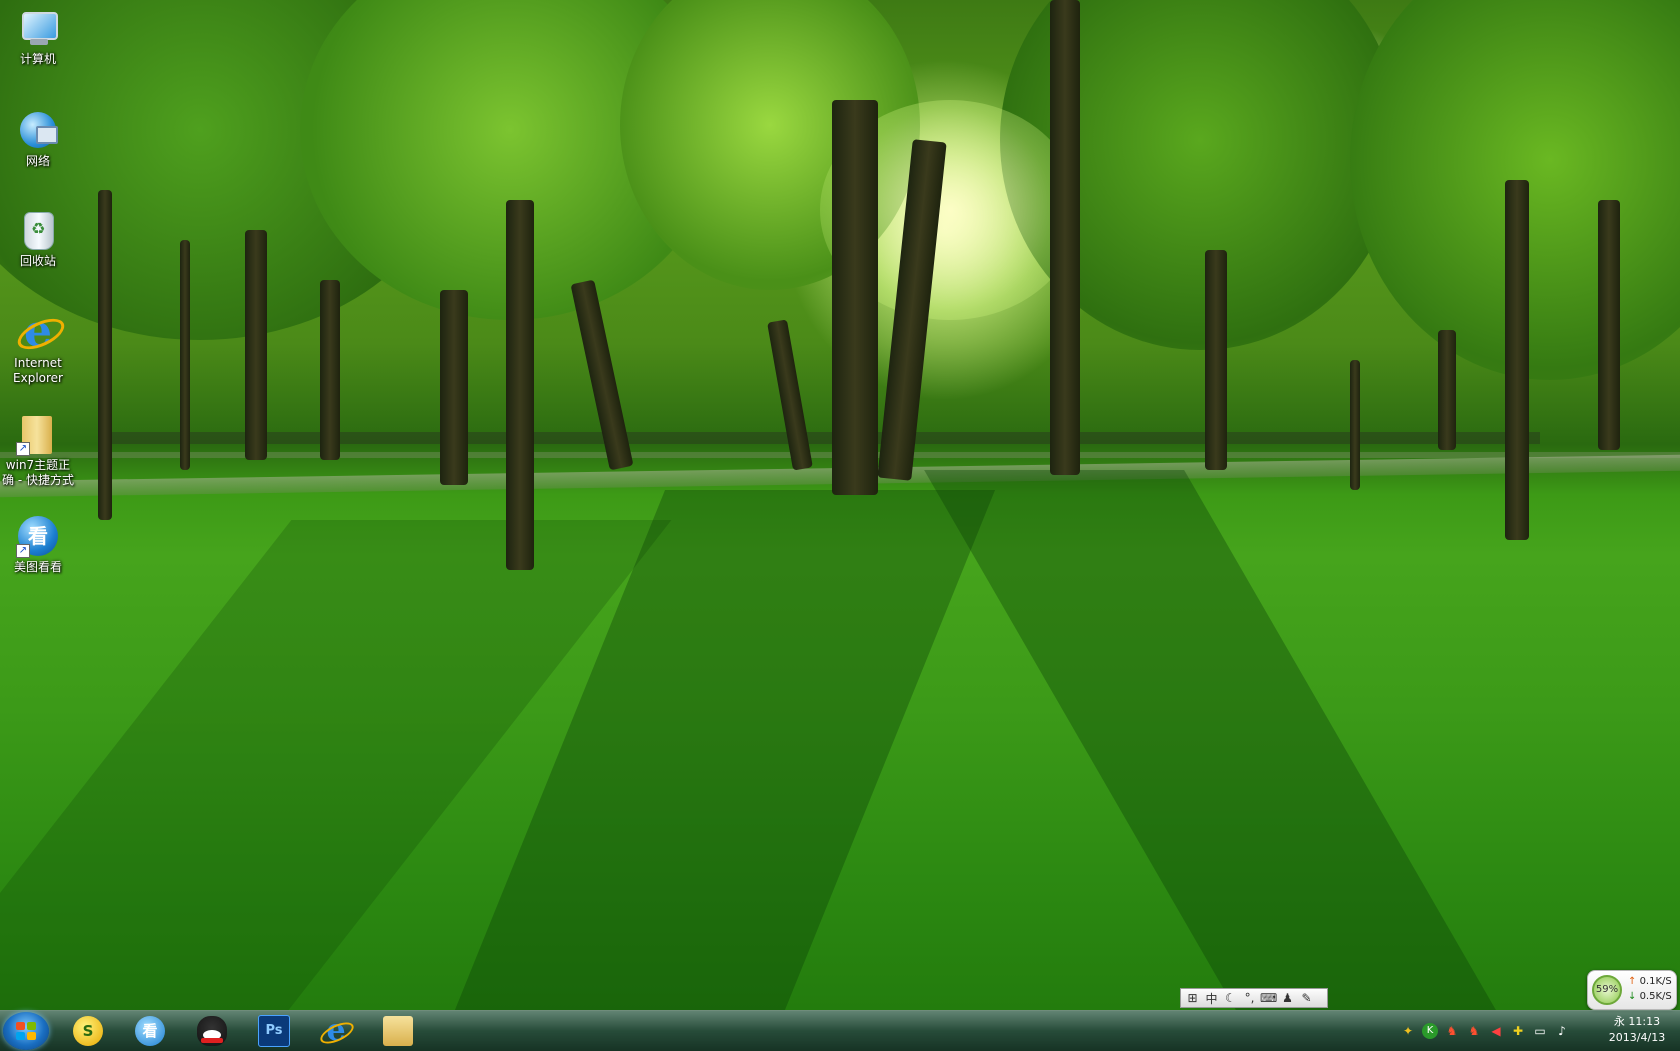 Image resolution: width=1680 pixels, height=1051 pixels. I want to click on cpu-usage-gauge: 59%, so click(1607, 990).